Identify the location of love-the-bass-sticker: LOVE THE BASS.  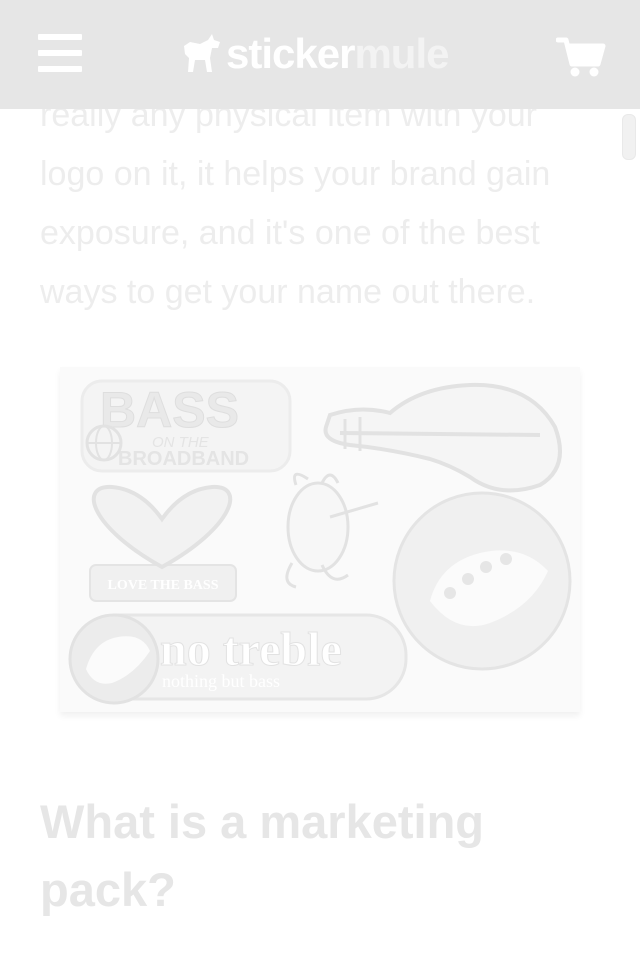
(163, 543).